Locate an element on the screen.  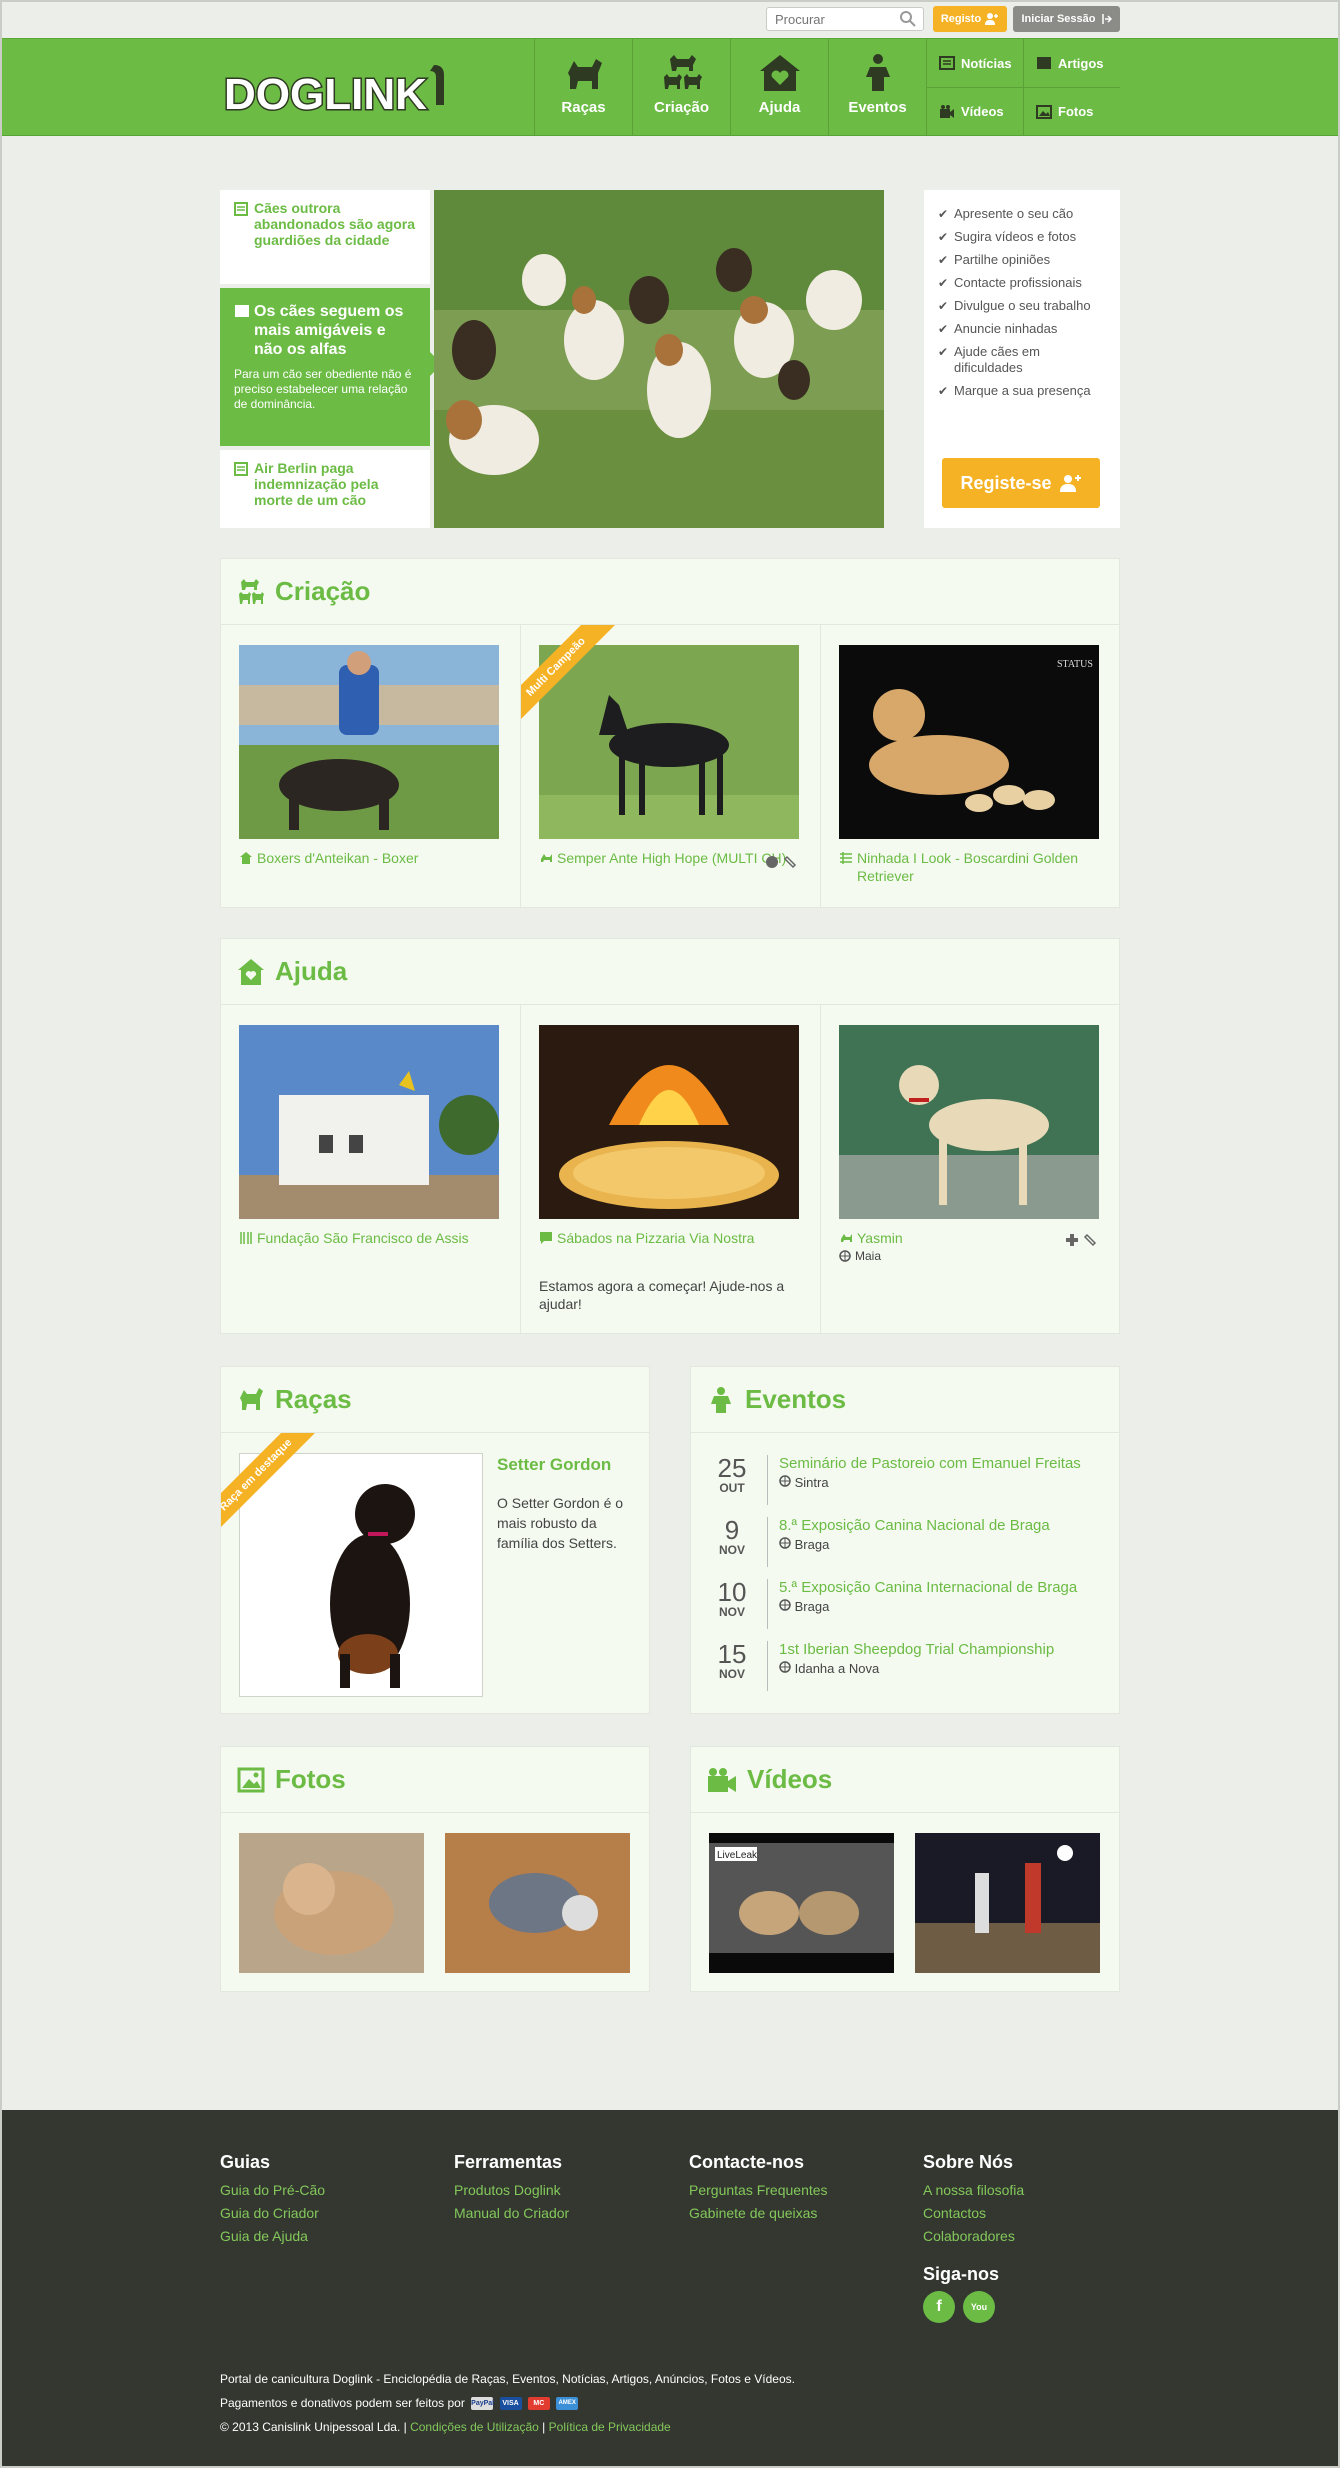
ajuda-card: Yasmin Maia is located at coordinates (971, 1169).